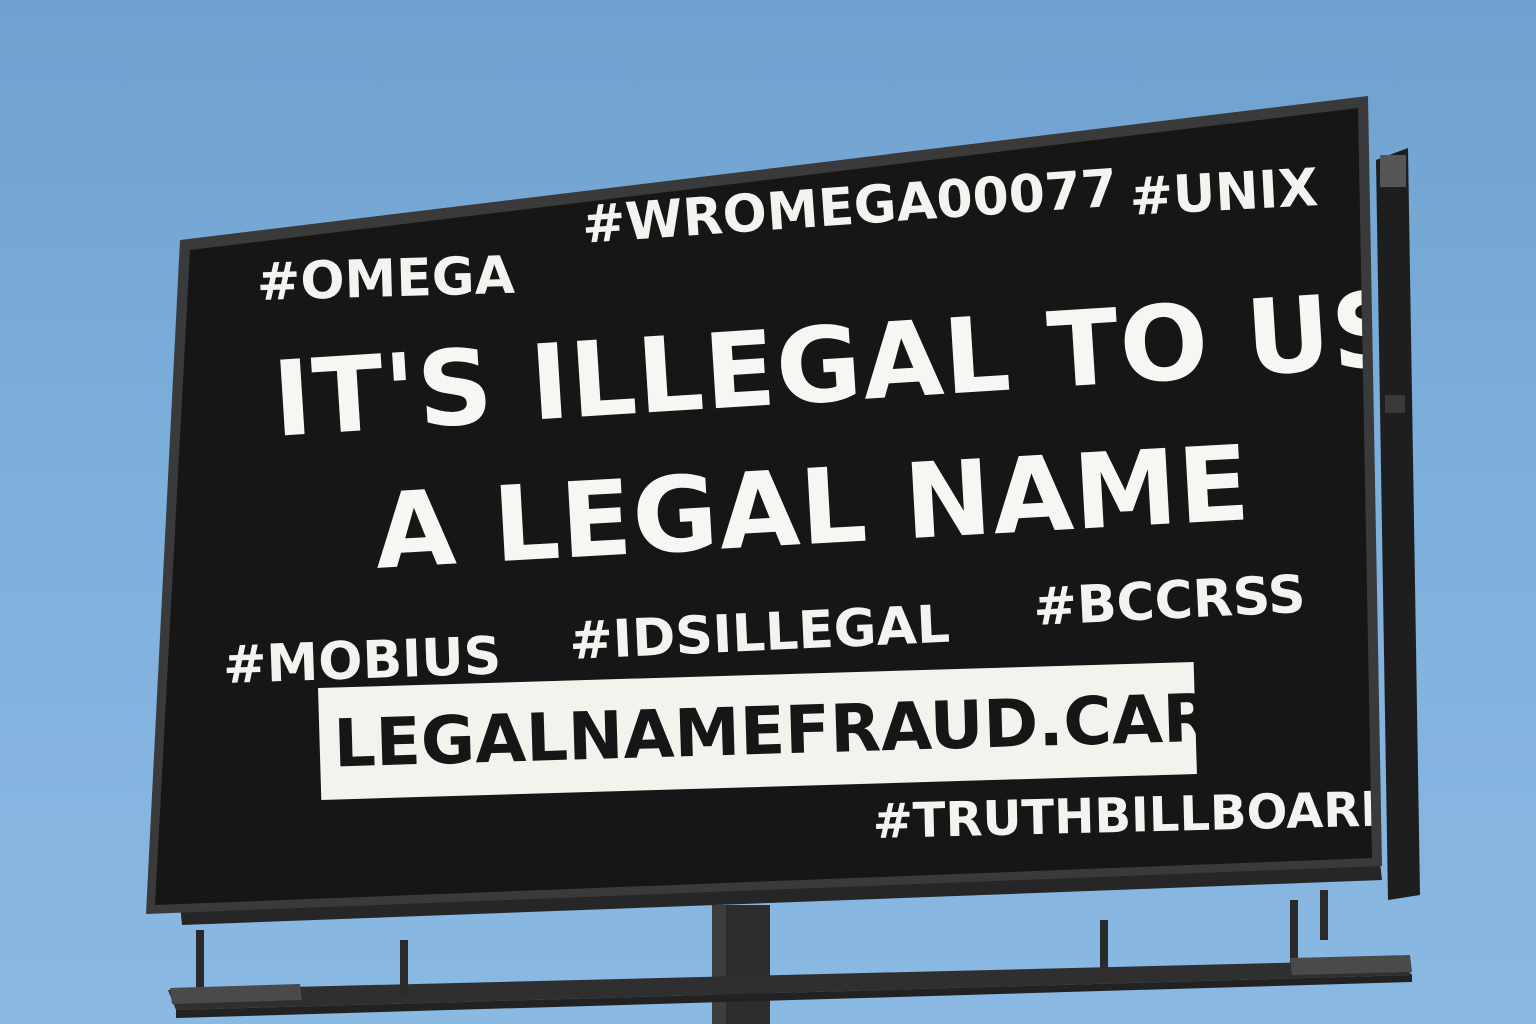 The width and height of the screenshot is (1536, 1024). I want to click on hashtag-unix: #UNIX, so click(1224, 193).